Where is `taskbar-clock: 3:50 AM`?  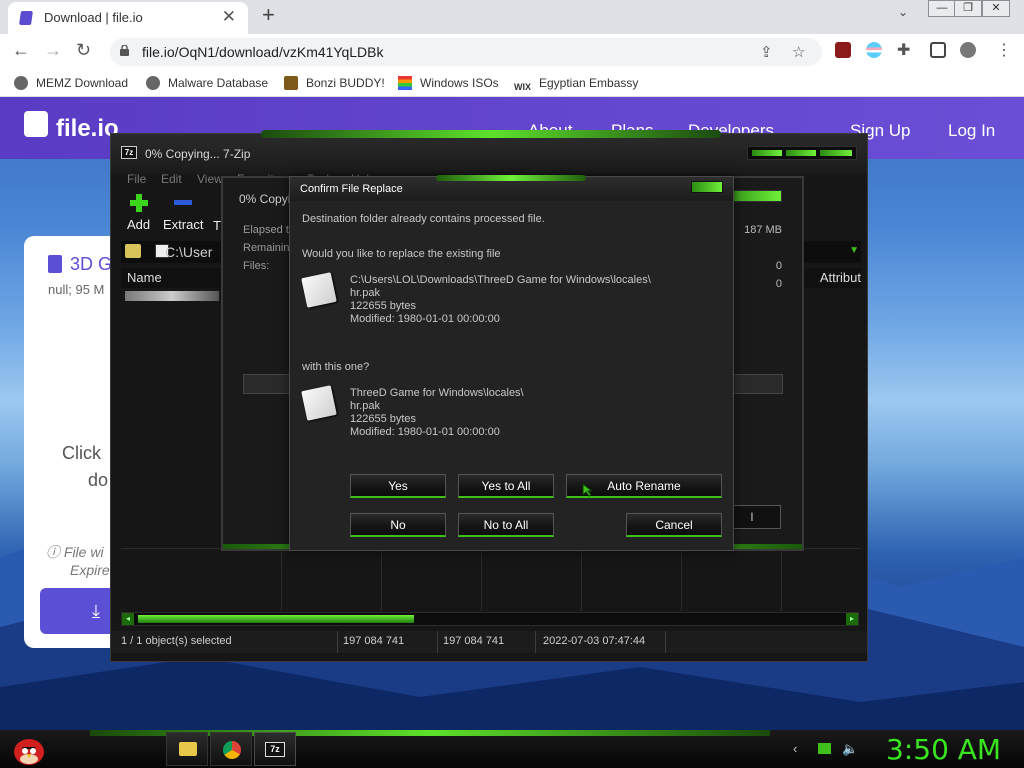
taskbar-clock: 3:50 AM is located at coordinates (943, 749).